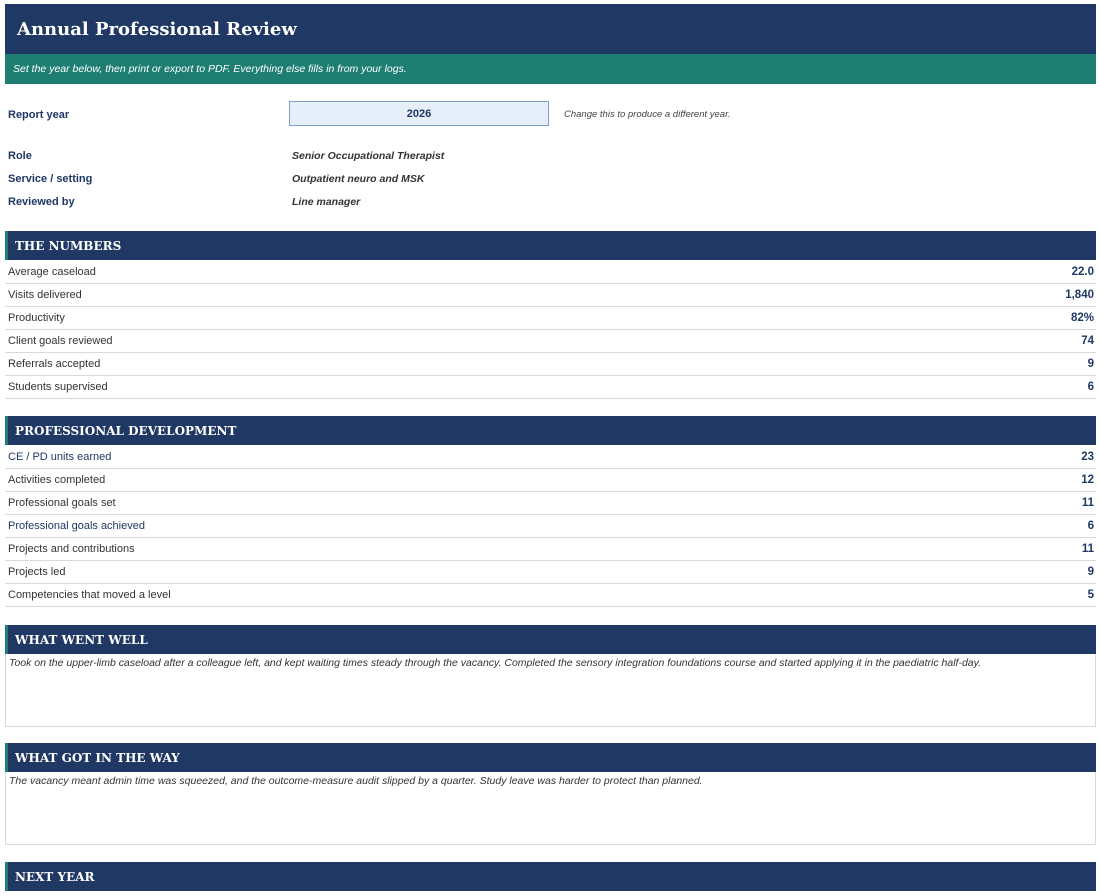  I want to click on row-value: 1,840, so click(1079, 295).